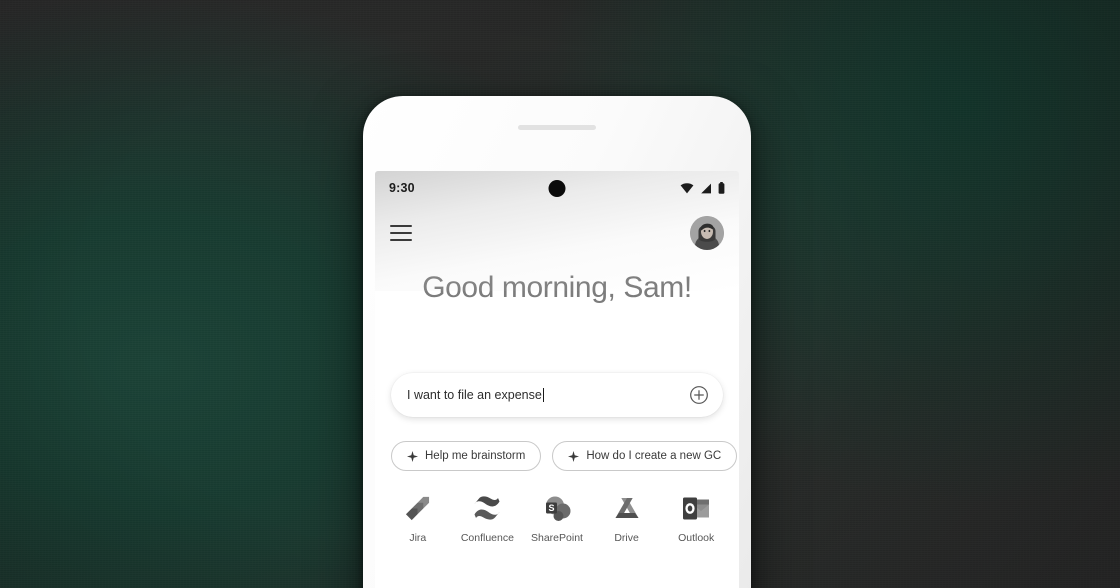  I want to click on user-avatar, so click(707, 233).